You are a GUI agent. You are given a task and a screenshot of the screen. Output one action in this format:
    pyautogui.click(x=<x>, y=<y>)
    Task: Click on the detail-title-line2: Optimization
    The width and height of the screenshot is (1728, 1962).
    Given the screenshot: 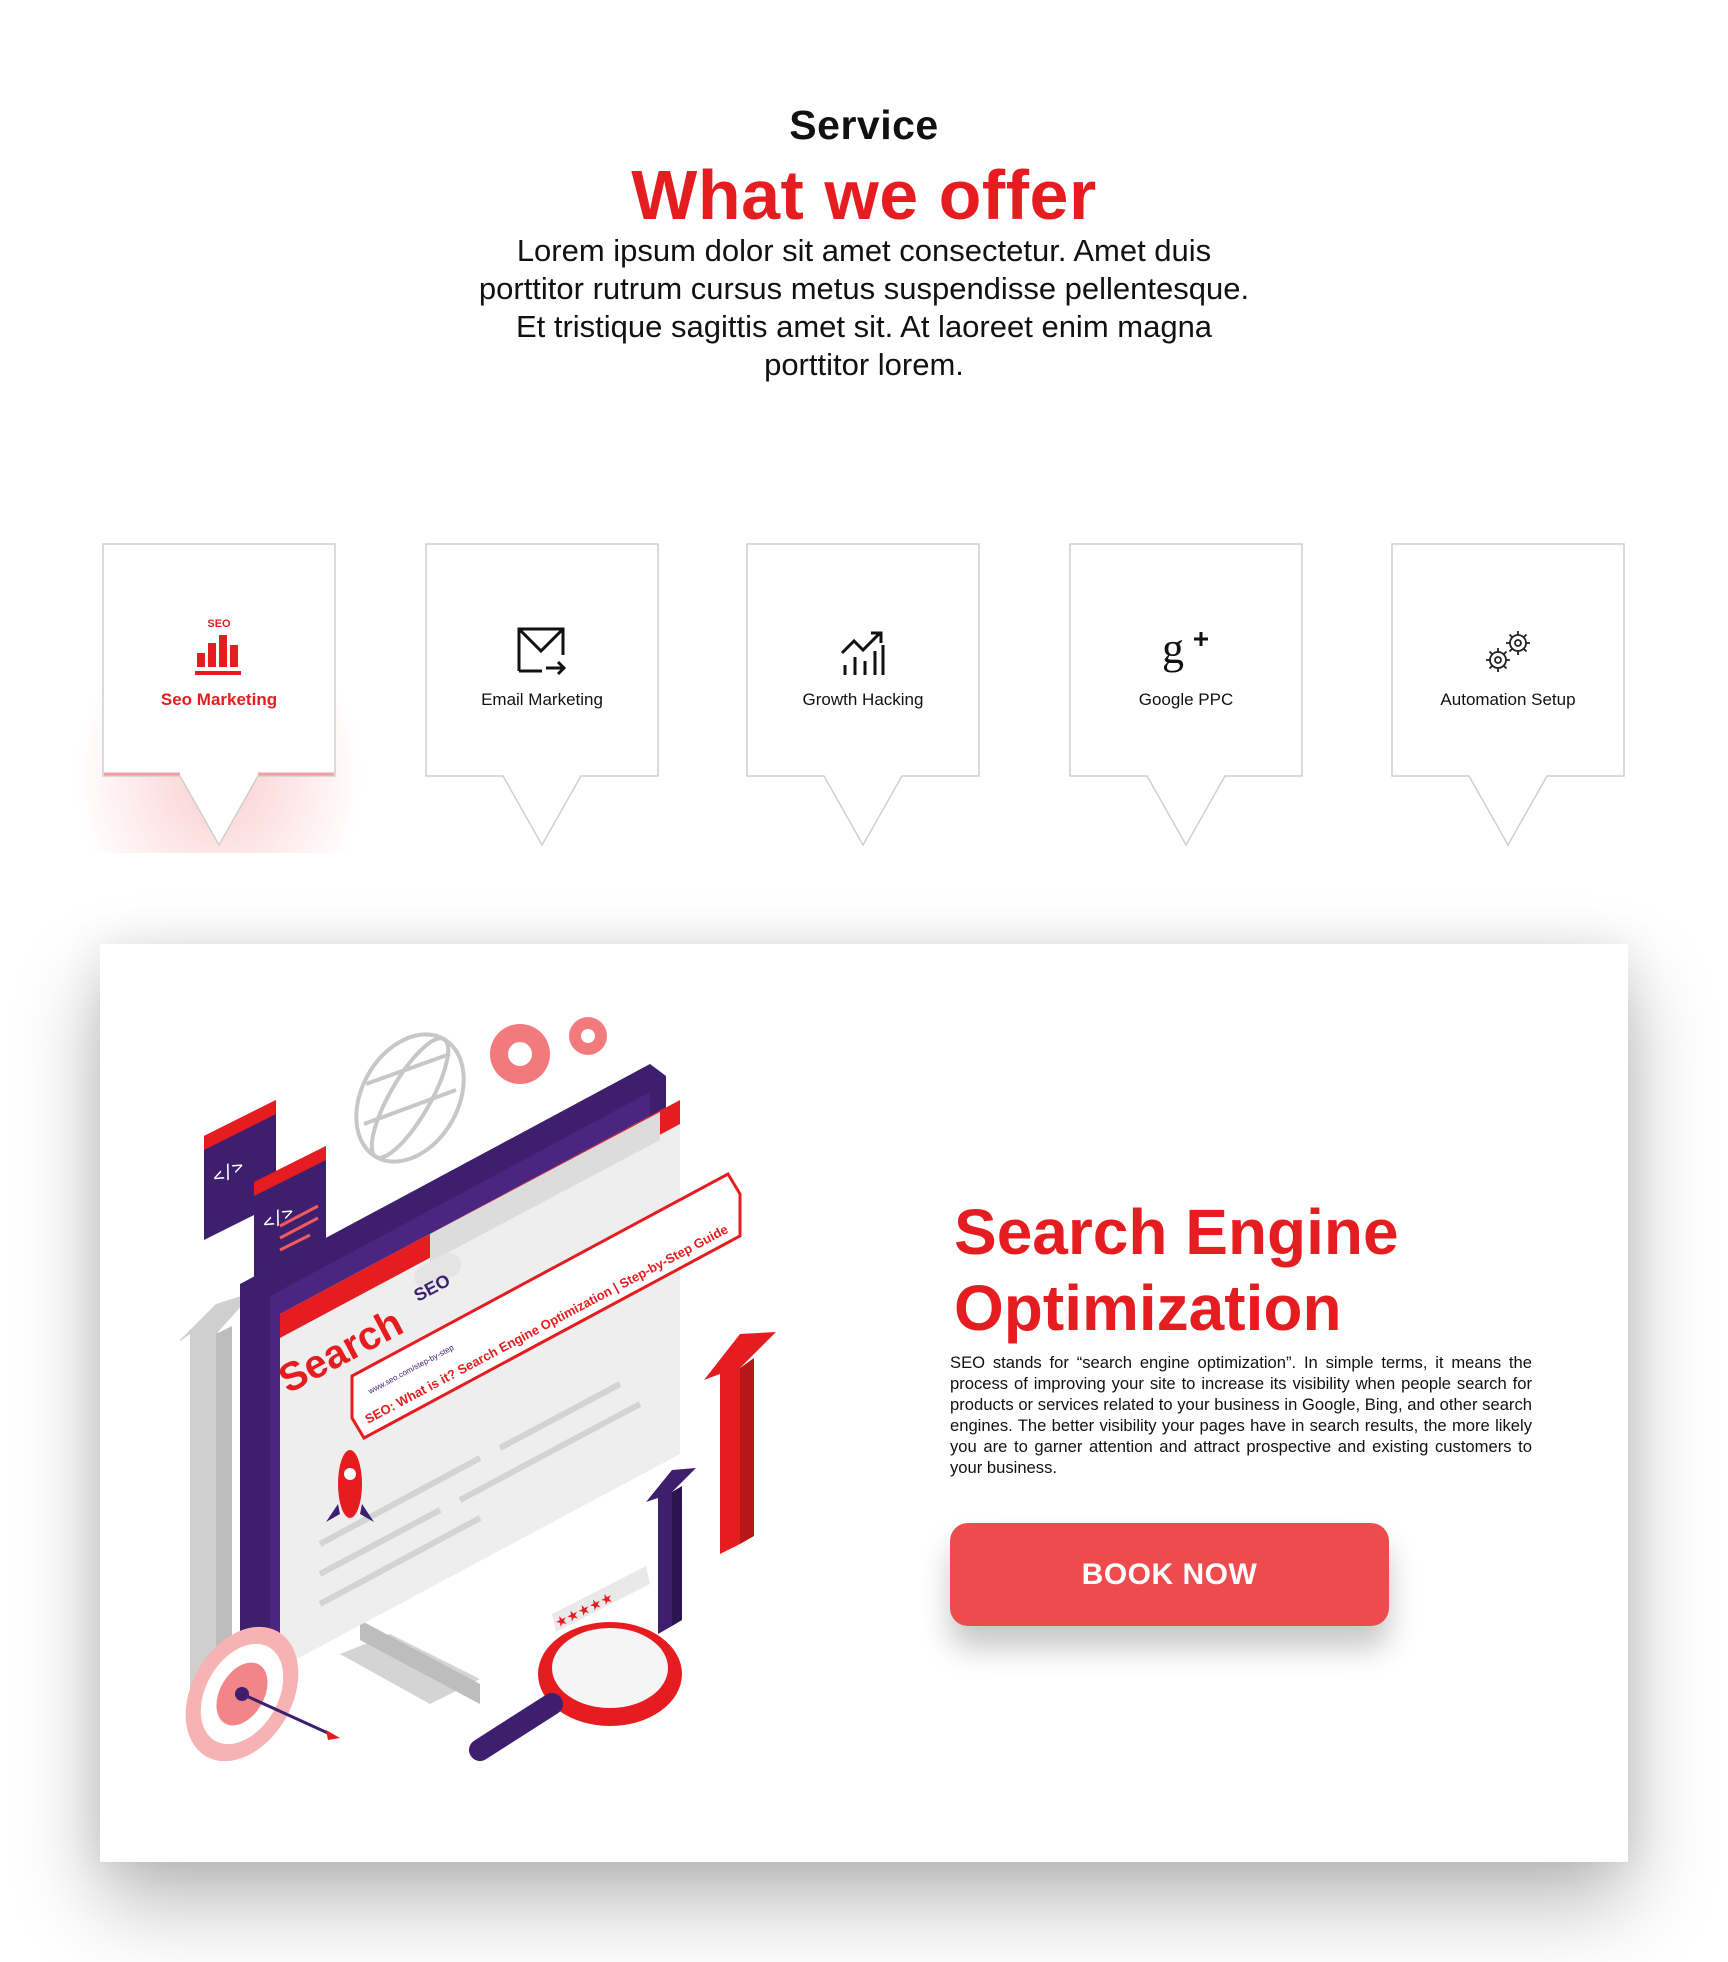 What is the action you would take?
    pyautogui.click(x=1148, y=1308)
    